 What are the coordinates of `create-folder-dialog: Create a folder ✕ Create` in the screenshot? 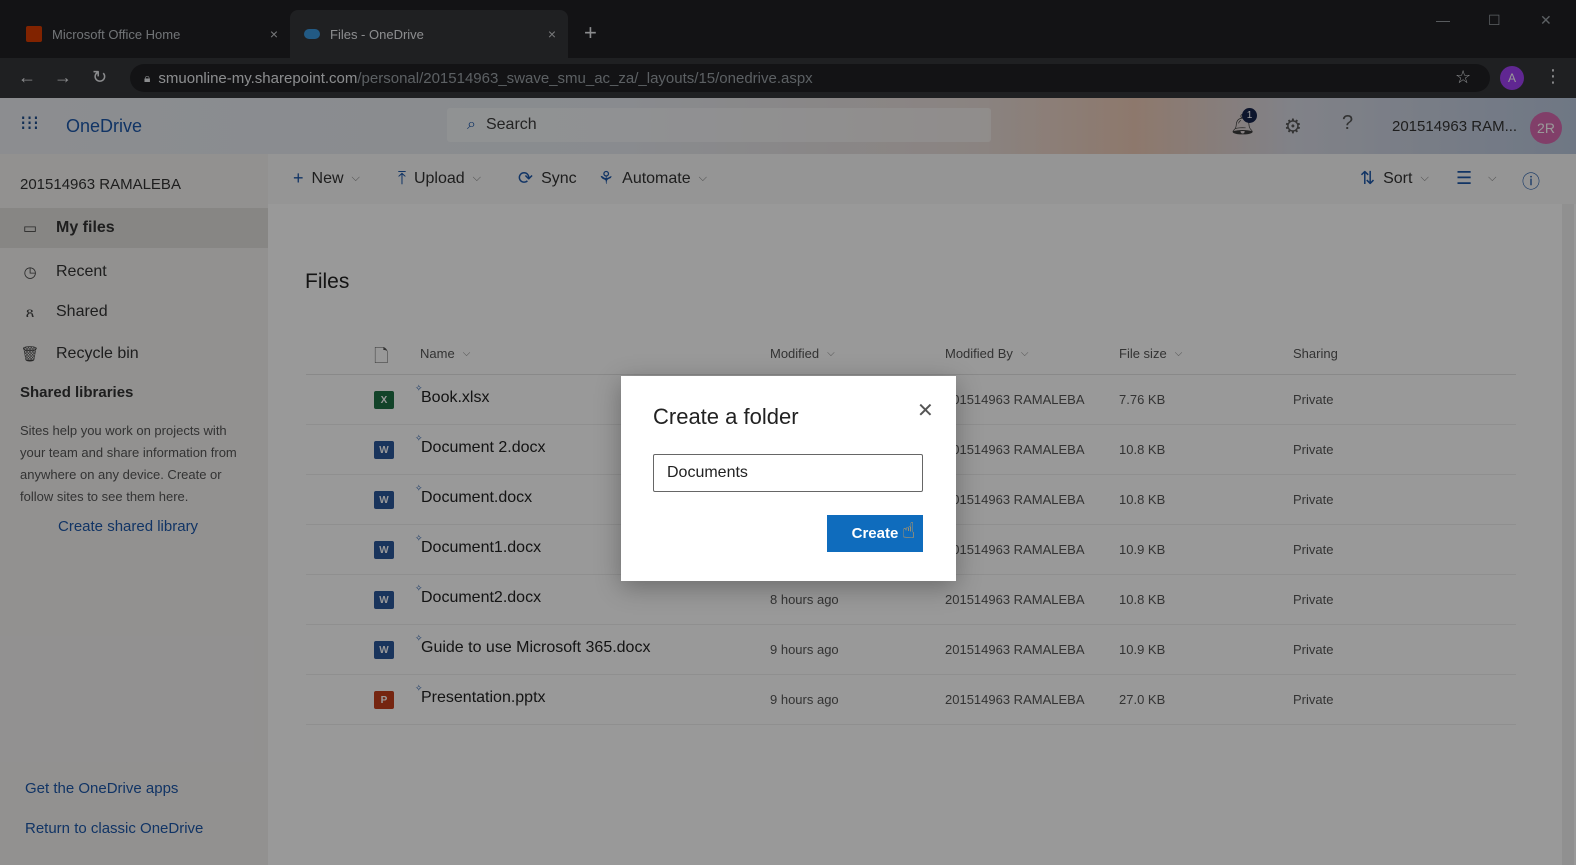 It's located at (788, 478).